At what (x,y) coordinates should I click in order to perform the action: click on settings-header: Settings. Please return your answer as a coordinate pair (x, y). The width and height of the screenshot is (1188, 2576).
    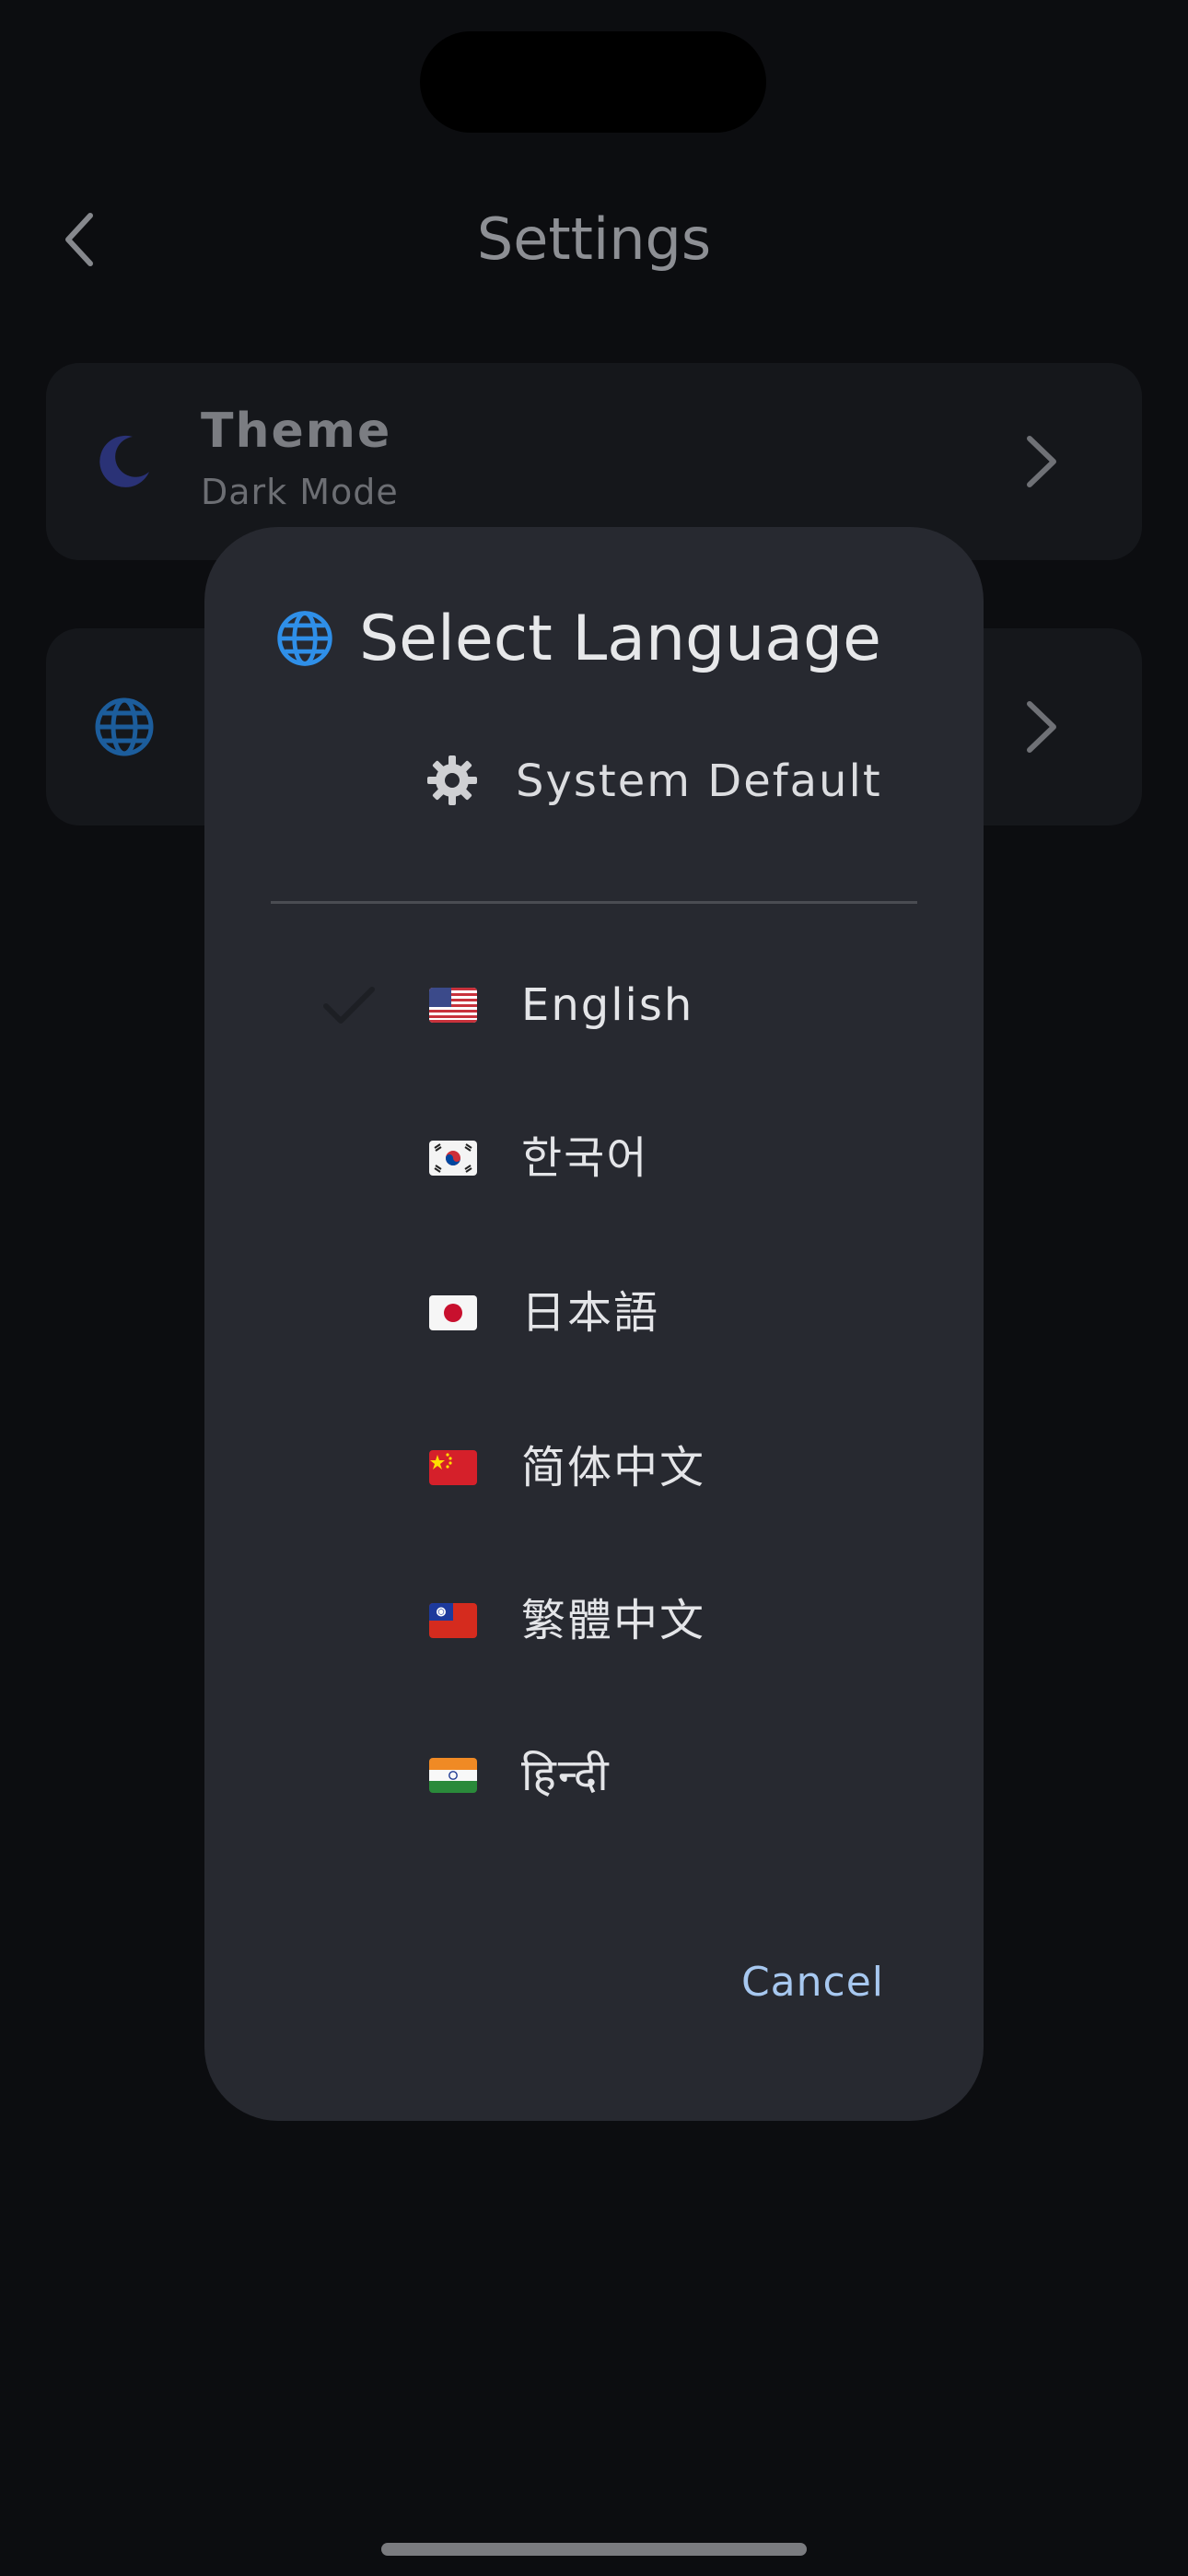
    Looking at the image, I should click on (594, 239).